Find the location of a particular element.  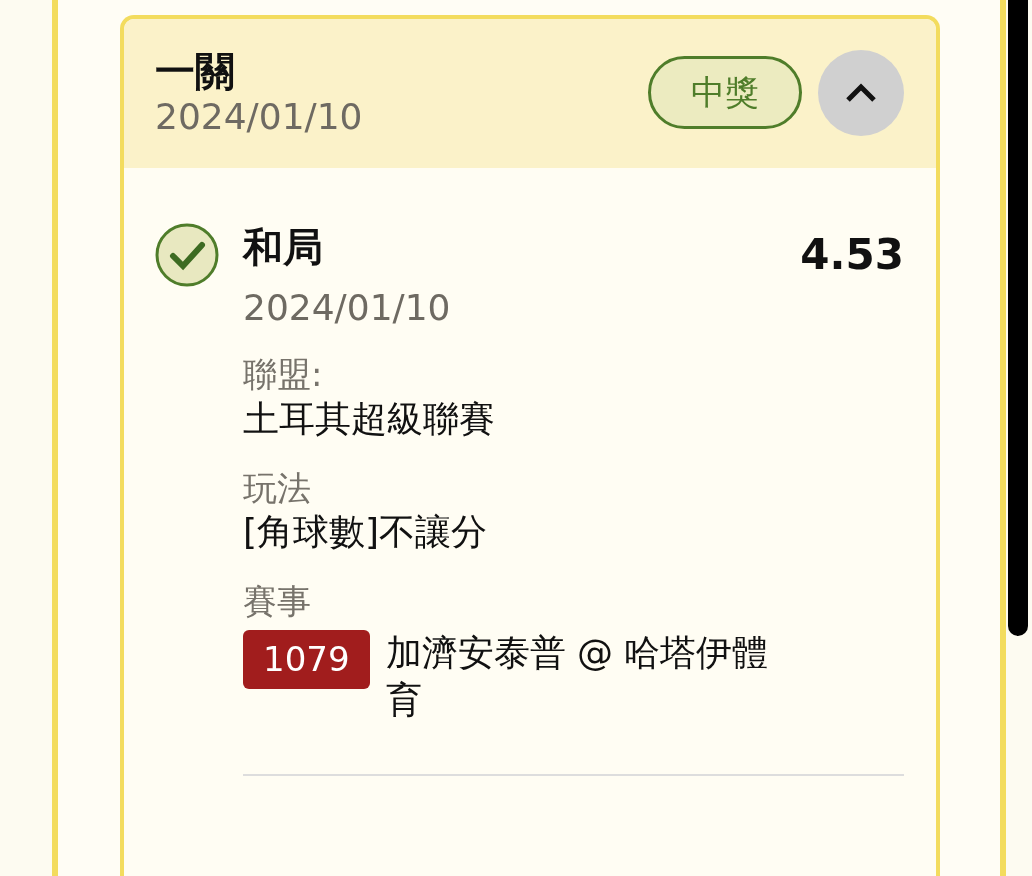

match-name: 加濟安泰普 @ 哈塔伊體育 is located at coordinates (577, 677).